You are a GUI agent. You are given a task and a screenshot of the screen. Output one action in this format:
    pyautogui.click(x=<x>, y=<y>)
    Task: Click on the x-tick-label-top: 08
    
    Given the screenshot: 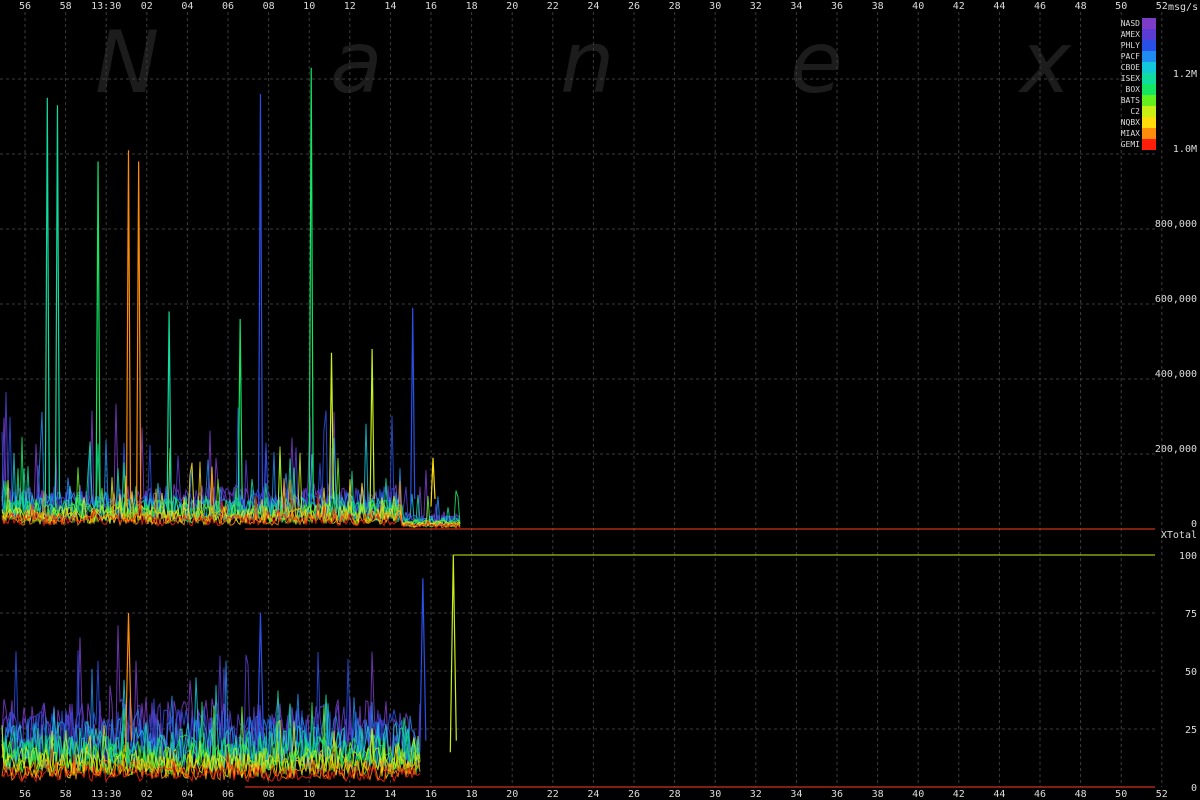 What is the action you would take?
    pyautogui.click(x=269, y=6)
    